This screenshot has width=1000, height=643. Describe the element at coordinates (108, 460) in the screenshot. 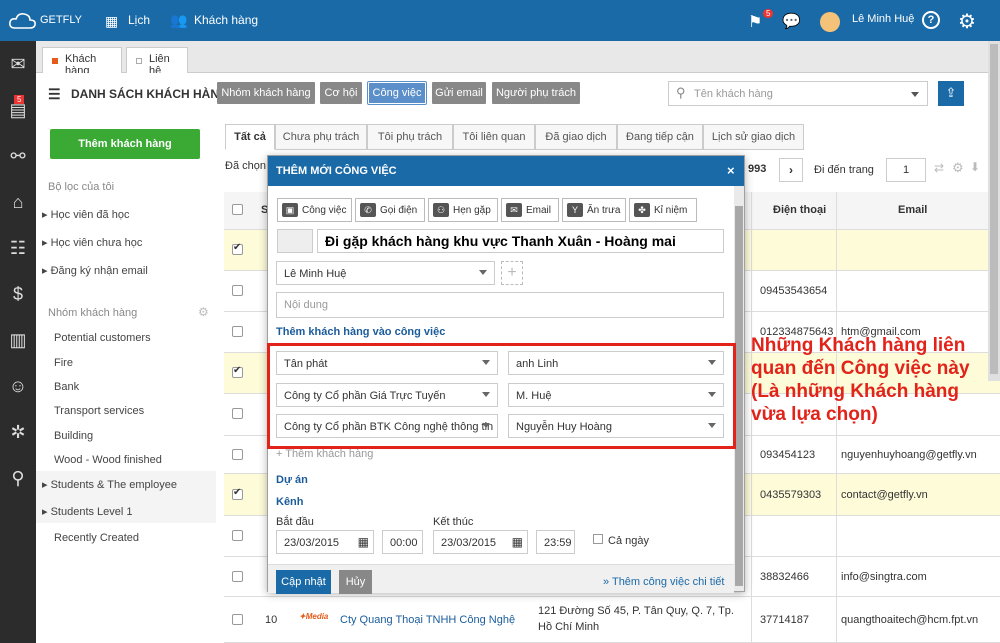

I see `group-item: Wood - Wood finished` at that location.